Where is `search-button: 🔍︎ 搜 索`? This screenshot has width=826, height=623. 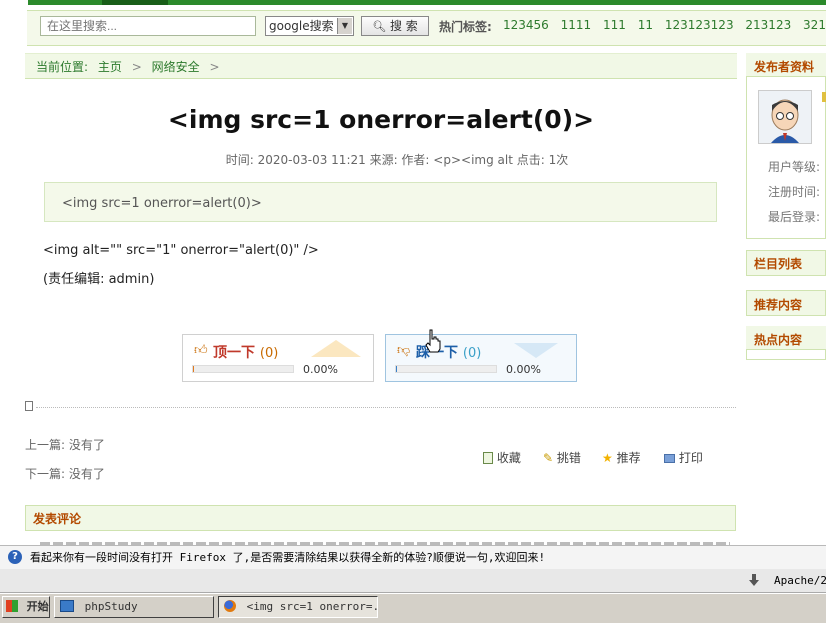
search-button: 🔍︎ 搜 索 is located at coordinates (395, 26).